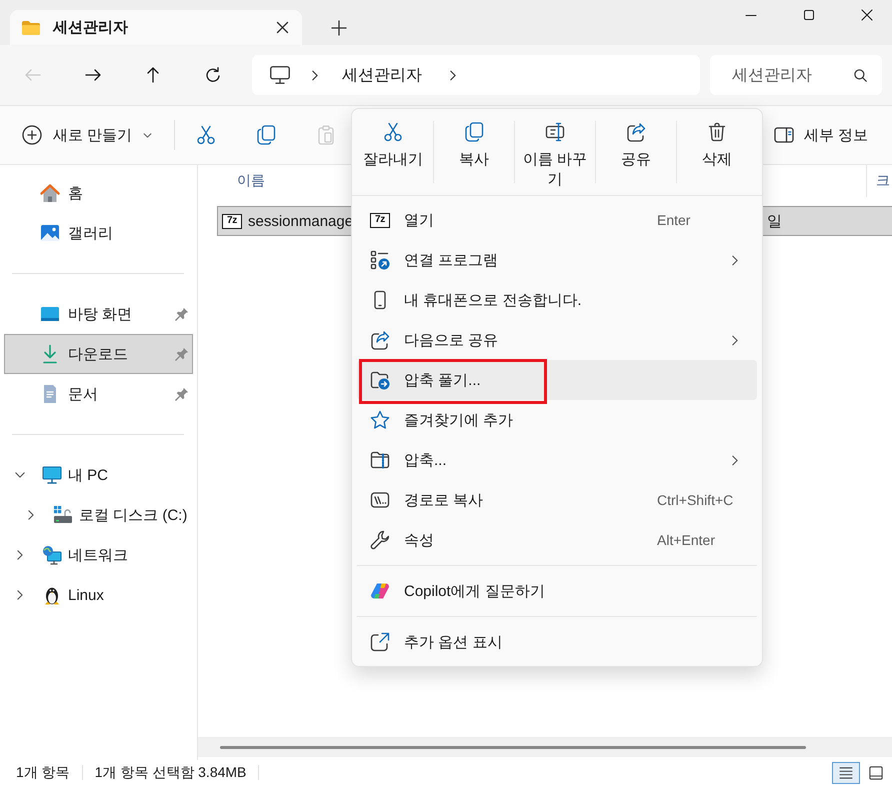 The height and width of the screenshot is (785, 892). What do you see at coordinates (557, 591) in the screenshot?
I see `menu-item: Copilot에게 질문하기` at bounding box center [557, 591].